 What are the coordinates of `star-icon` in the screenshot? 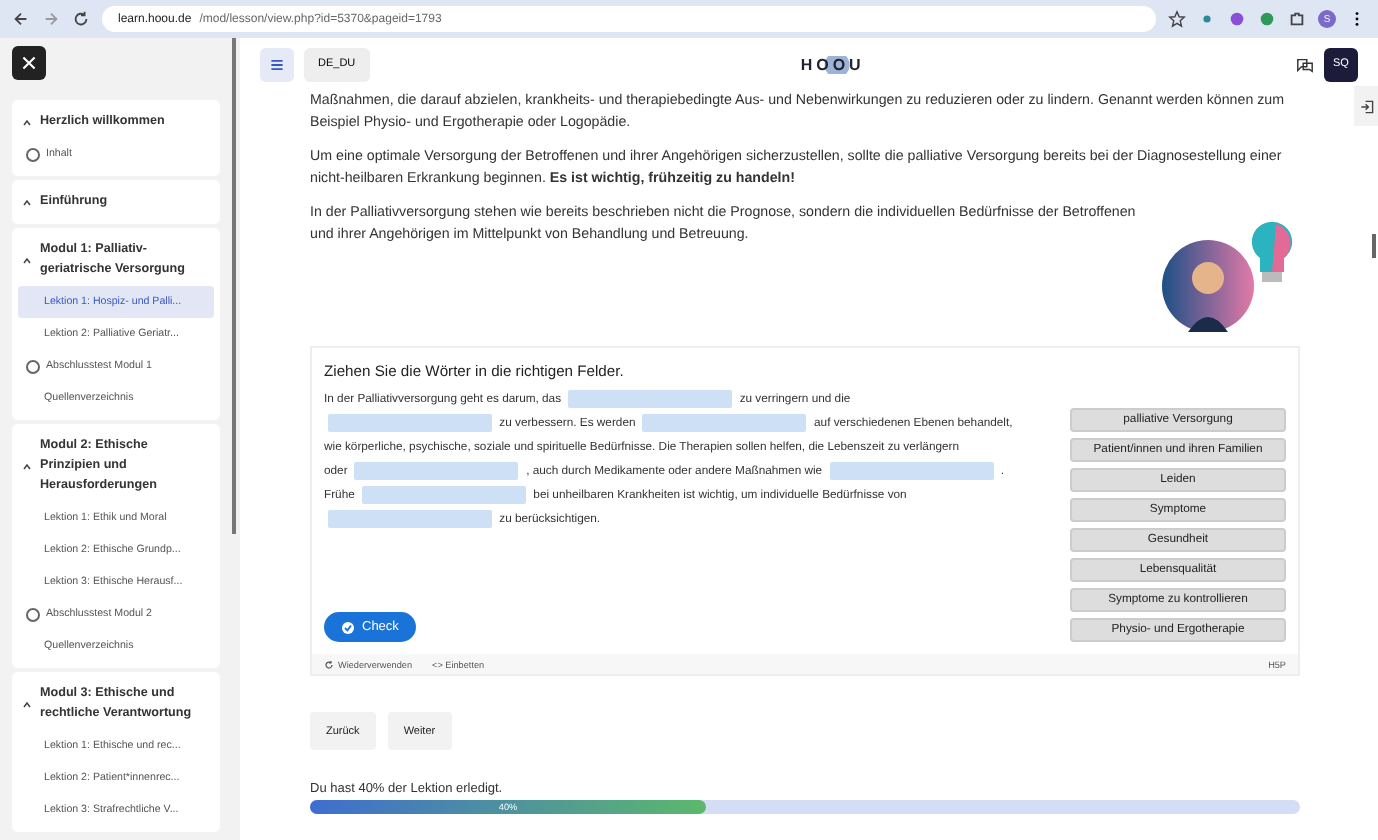 It's located at (1177, 19).